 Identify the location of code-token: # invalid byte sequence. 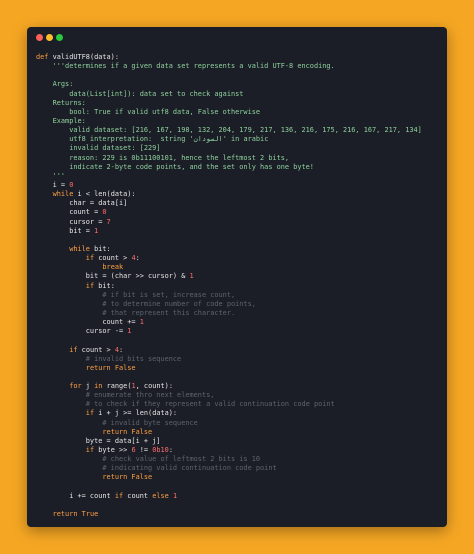
(117, 422).